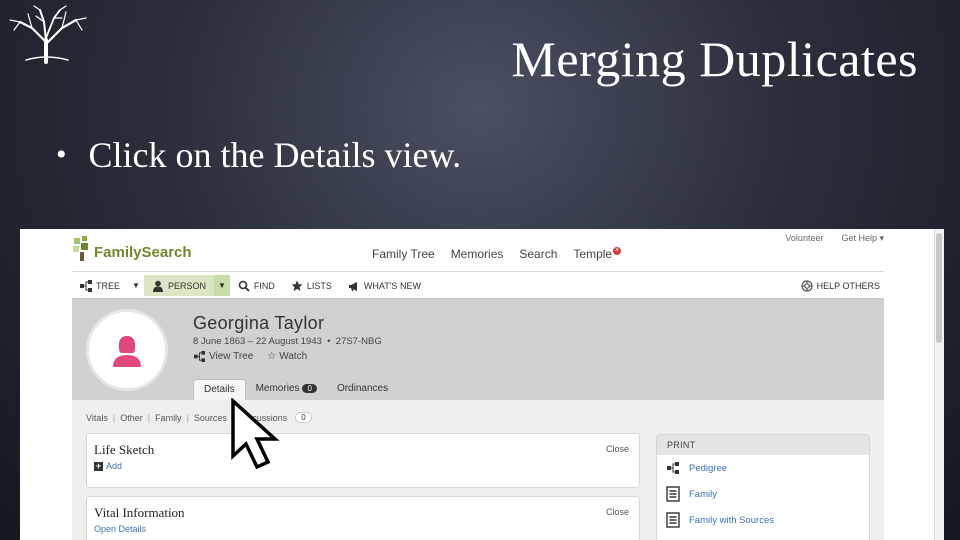  What do you see at coordinates (275, 155) in the screenshot?
I see `bullet-text: Click on the Details view.` at bounding box center [275, 155].